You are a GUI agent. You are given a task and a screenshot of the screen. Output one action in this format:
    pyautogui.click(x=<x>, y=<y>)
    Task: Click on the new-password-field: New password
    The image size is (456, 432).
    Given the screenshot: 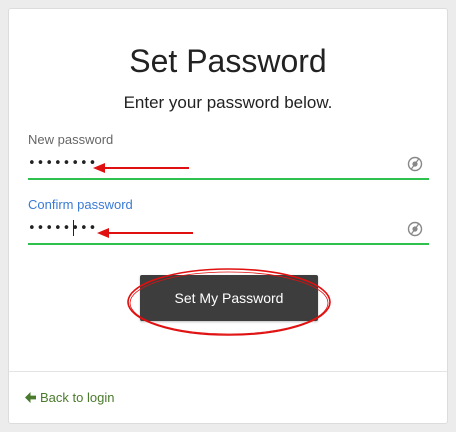 What is the action you would take?
    pyautogui.click(x=228, y=155)
    